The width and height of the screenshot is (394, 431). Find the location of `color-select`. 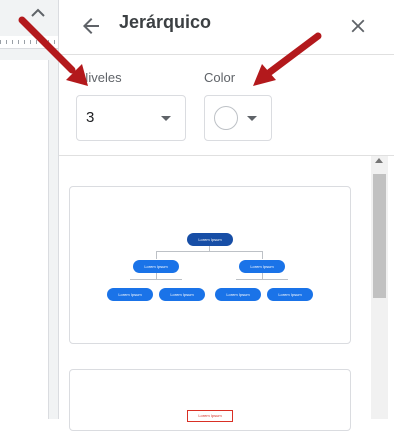

color-select is located at coordinates (238, 118).